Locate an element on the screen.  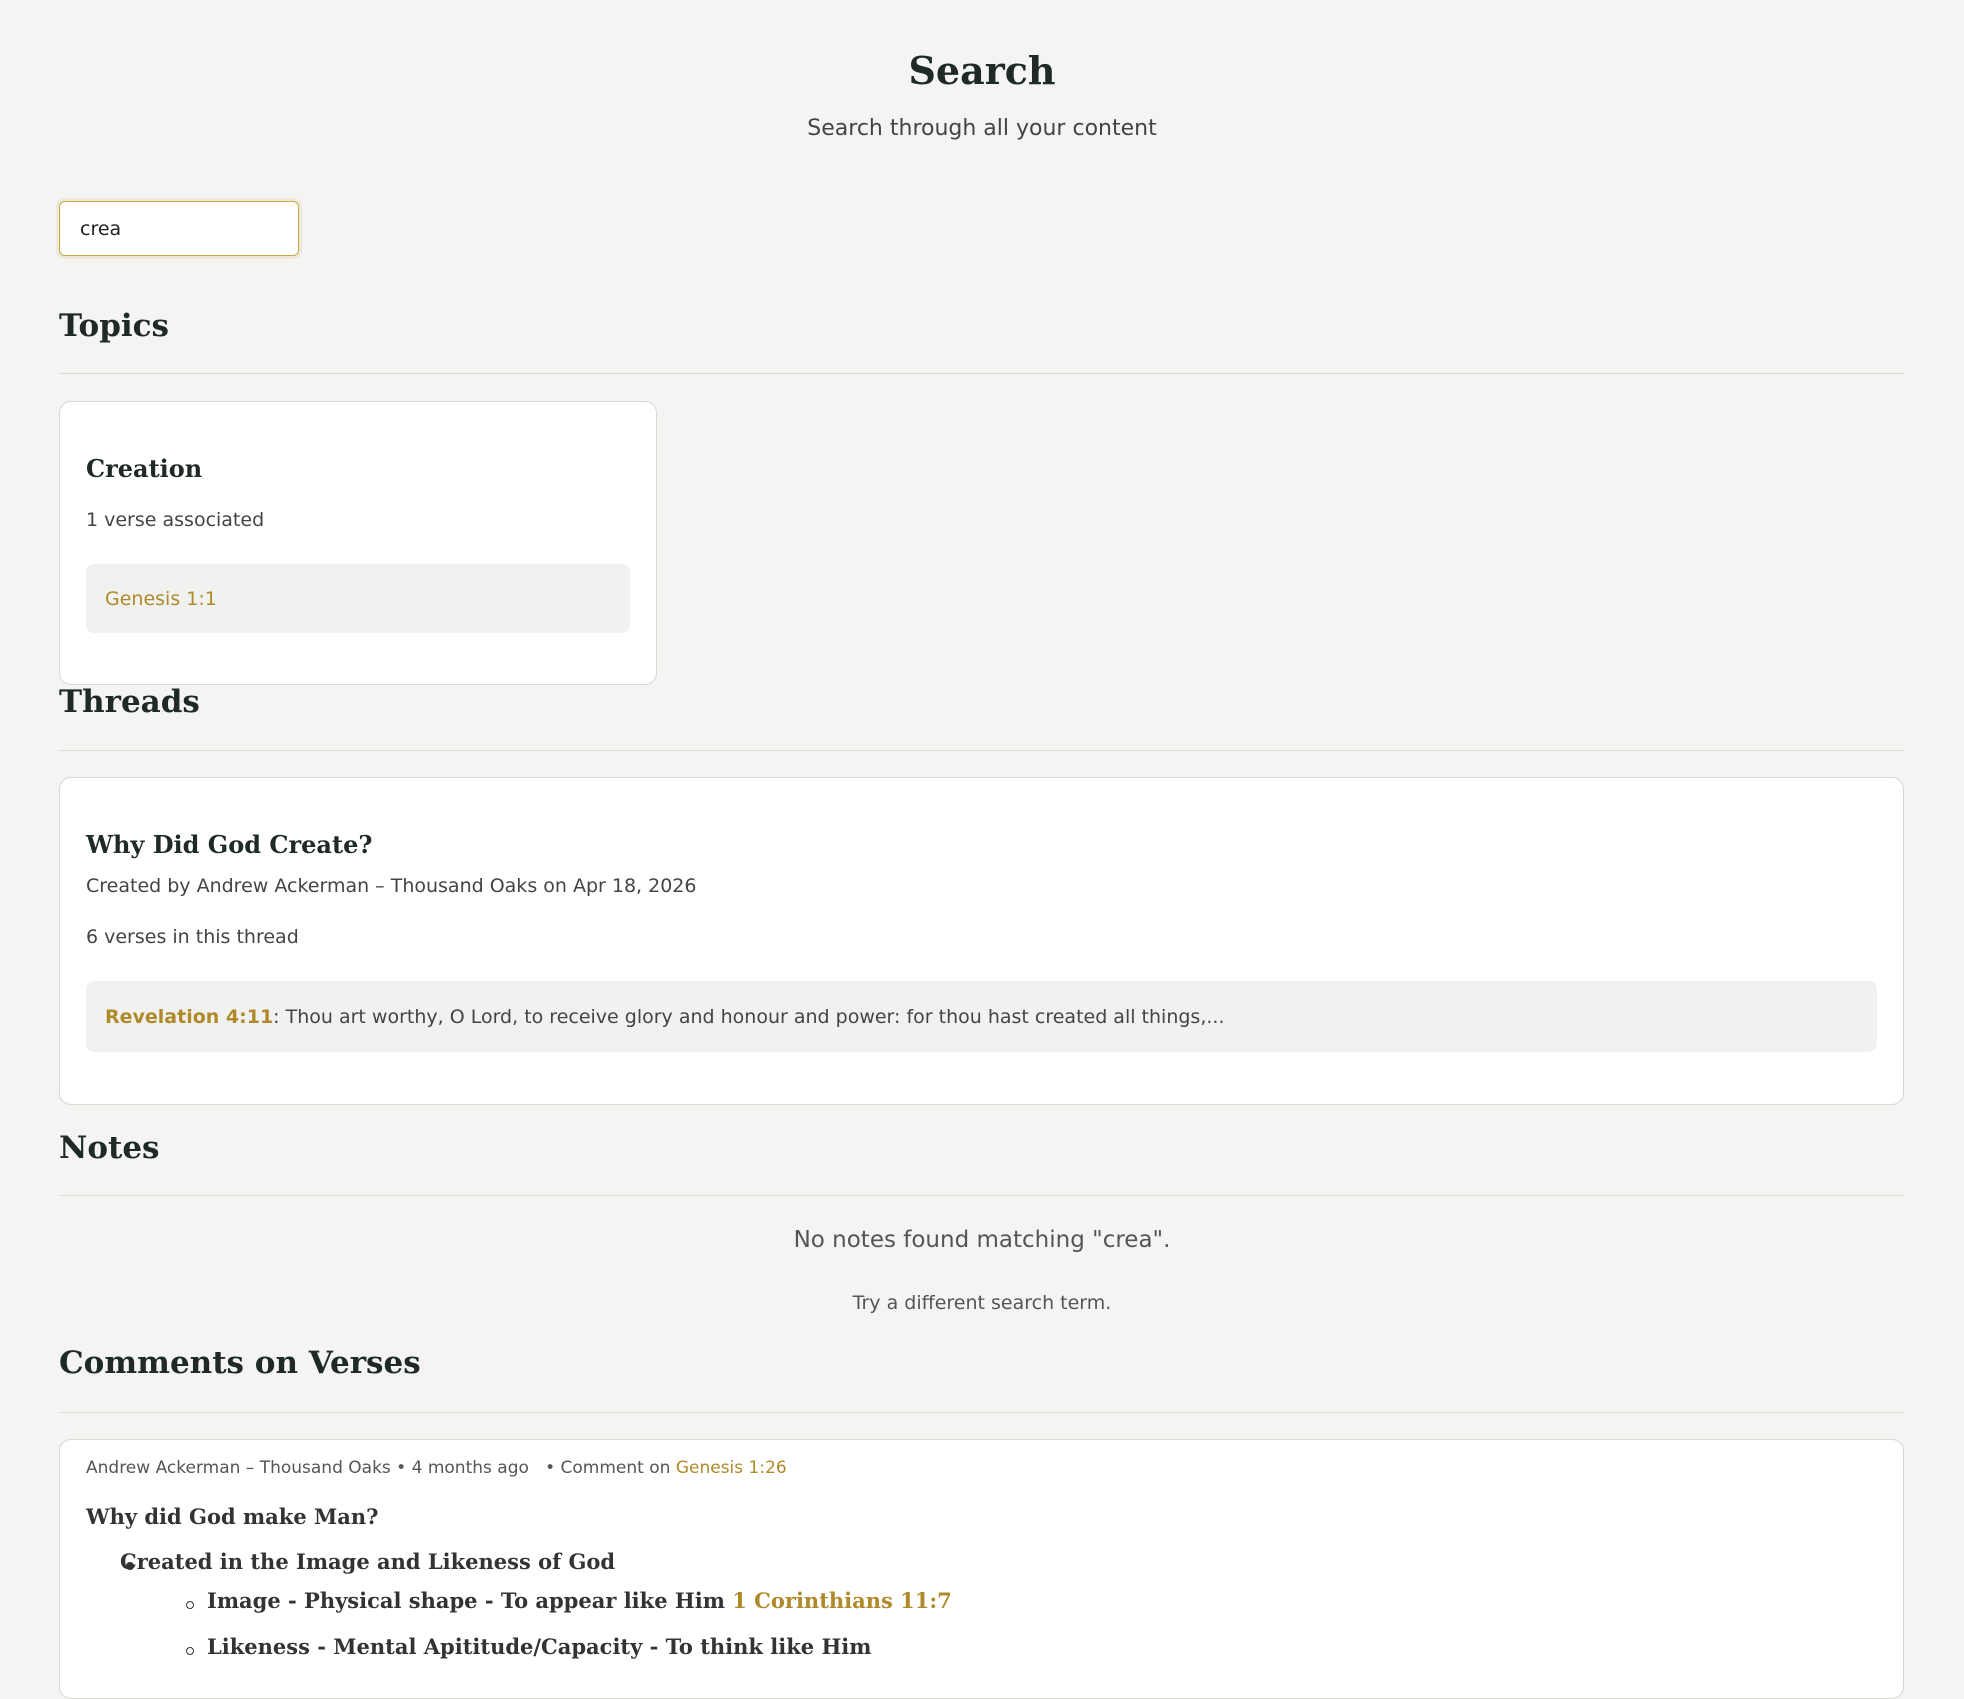
section-title-notes: Notes is located at coordinates (109, 1148).